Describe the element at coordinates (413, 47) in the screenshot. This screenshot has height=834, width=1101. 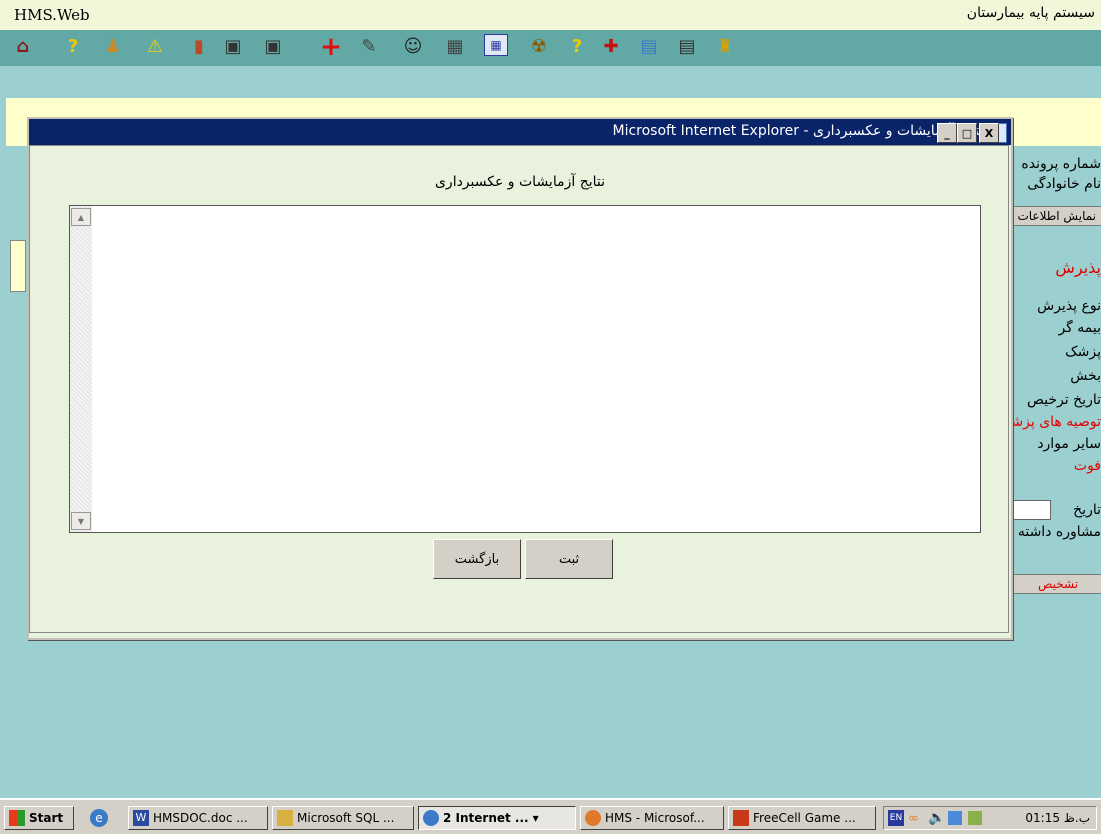
I see `nurse-icon: ☺` at that location.